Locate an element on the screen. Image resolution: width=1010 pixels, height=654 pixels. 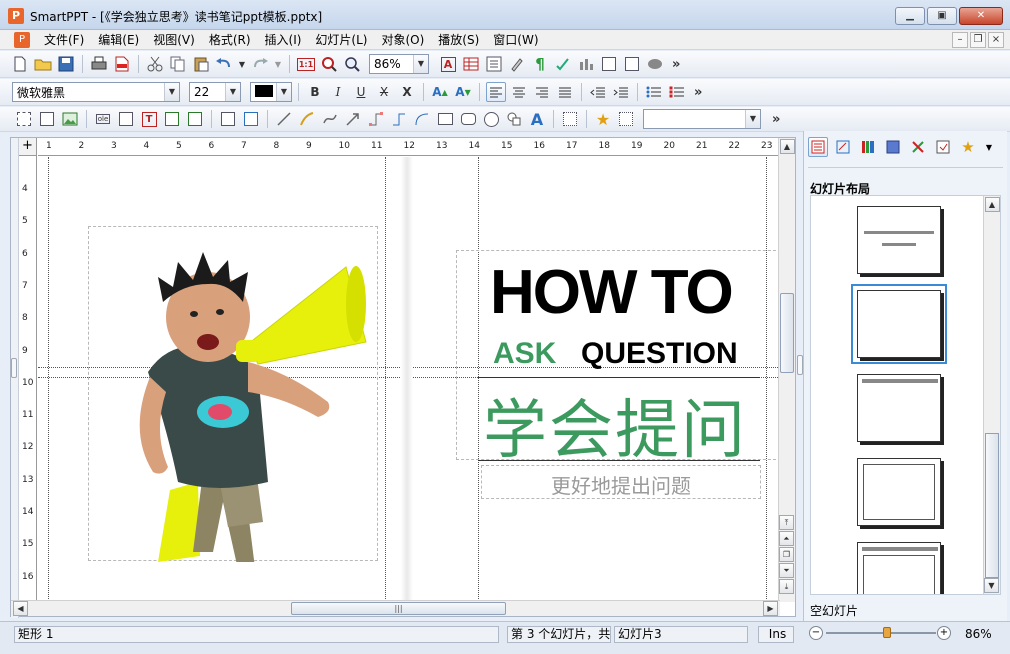
minimize-button: ▁ is located at coordinates (910, 16).